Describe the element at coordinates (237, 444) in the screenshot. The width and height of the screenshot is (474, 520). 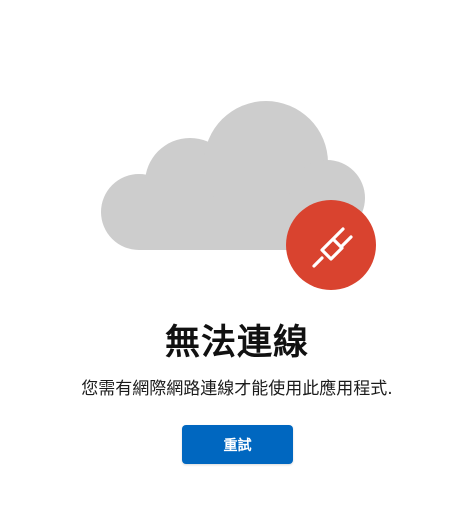
I see `retry-button: 重試` at that location.